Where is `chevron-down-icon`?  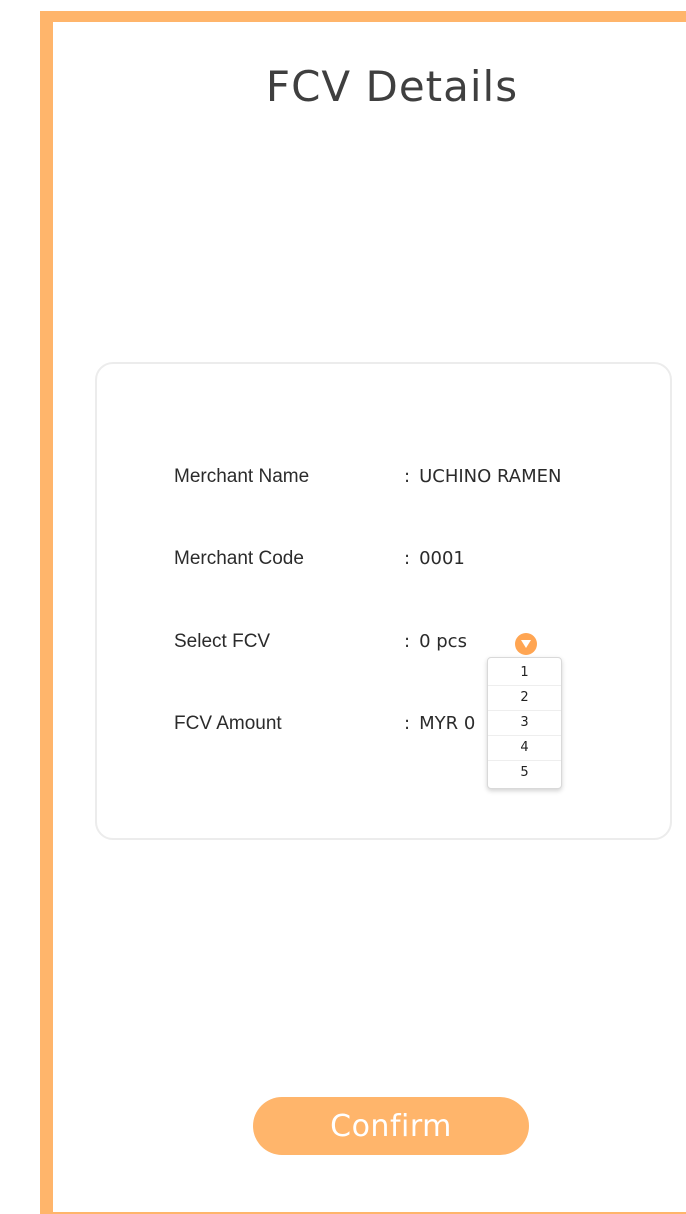 chevron-down-icon is located at coordinates (526, 644).